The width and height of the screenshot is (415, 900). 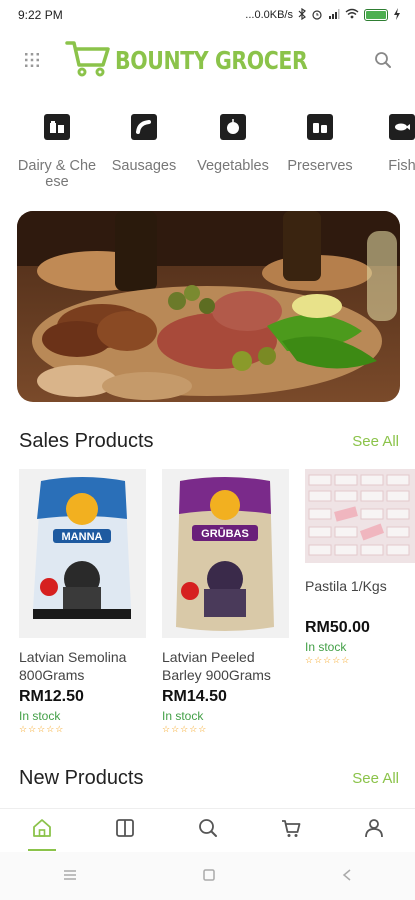 I want to click on dairy-icon, so click(x=57, y=127).